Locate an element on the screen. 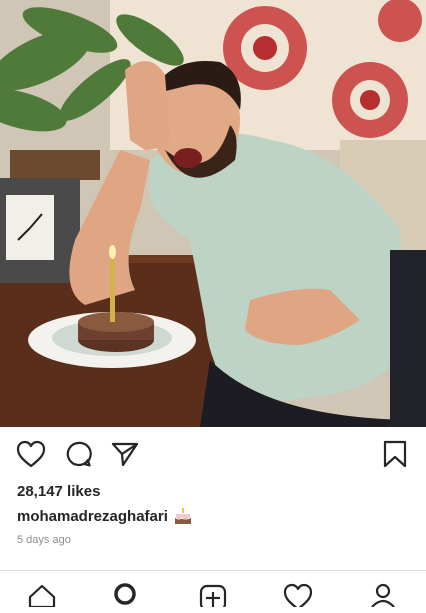 The width and height of the screenshot is (426, 613). heart-icon is located at coordinates (31, 454).